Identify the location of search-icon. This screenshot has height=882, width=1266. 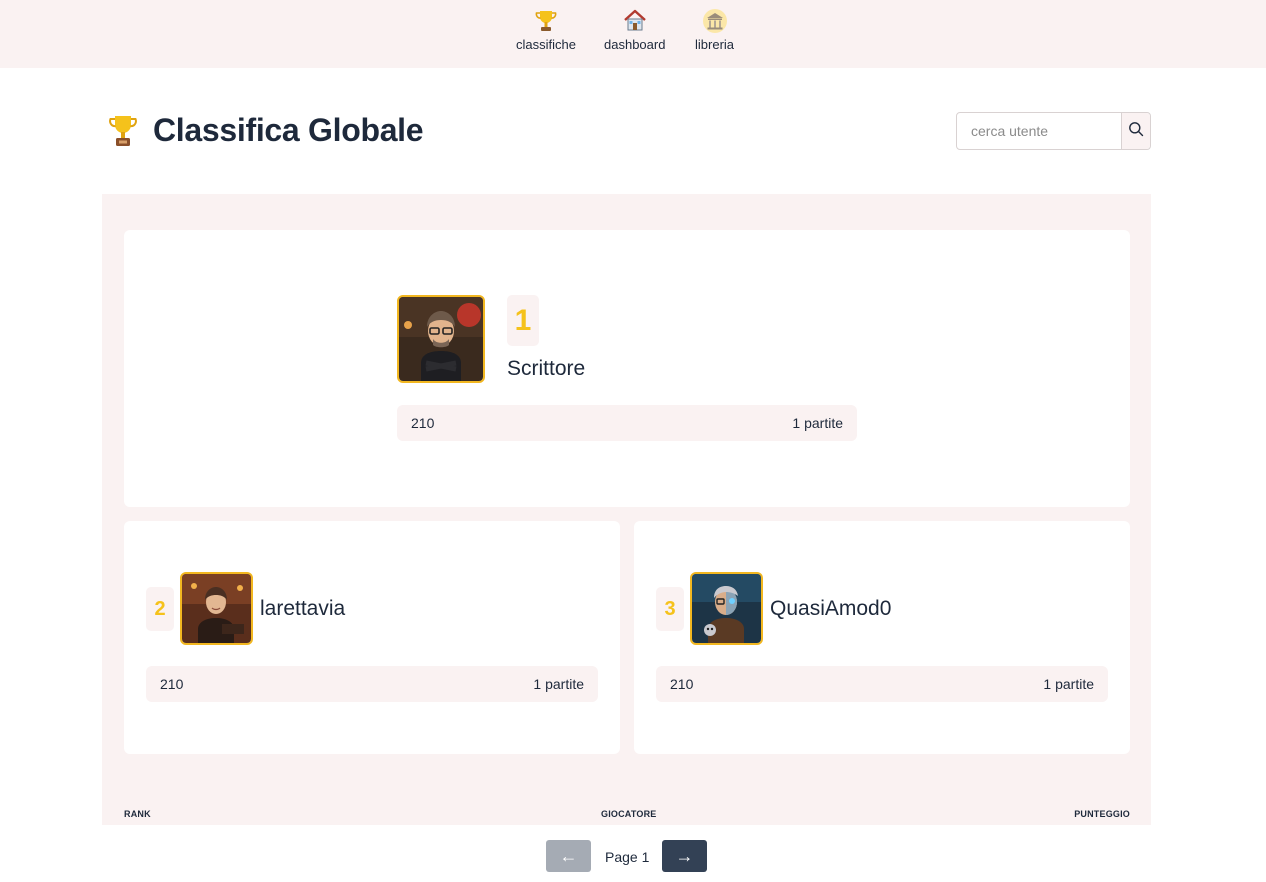
(1136, 131).